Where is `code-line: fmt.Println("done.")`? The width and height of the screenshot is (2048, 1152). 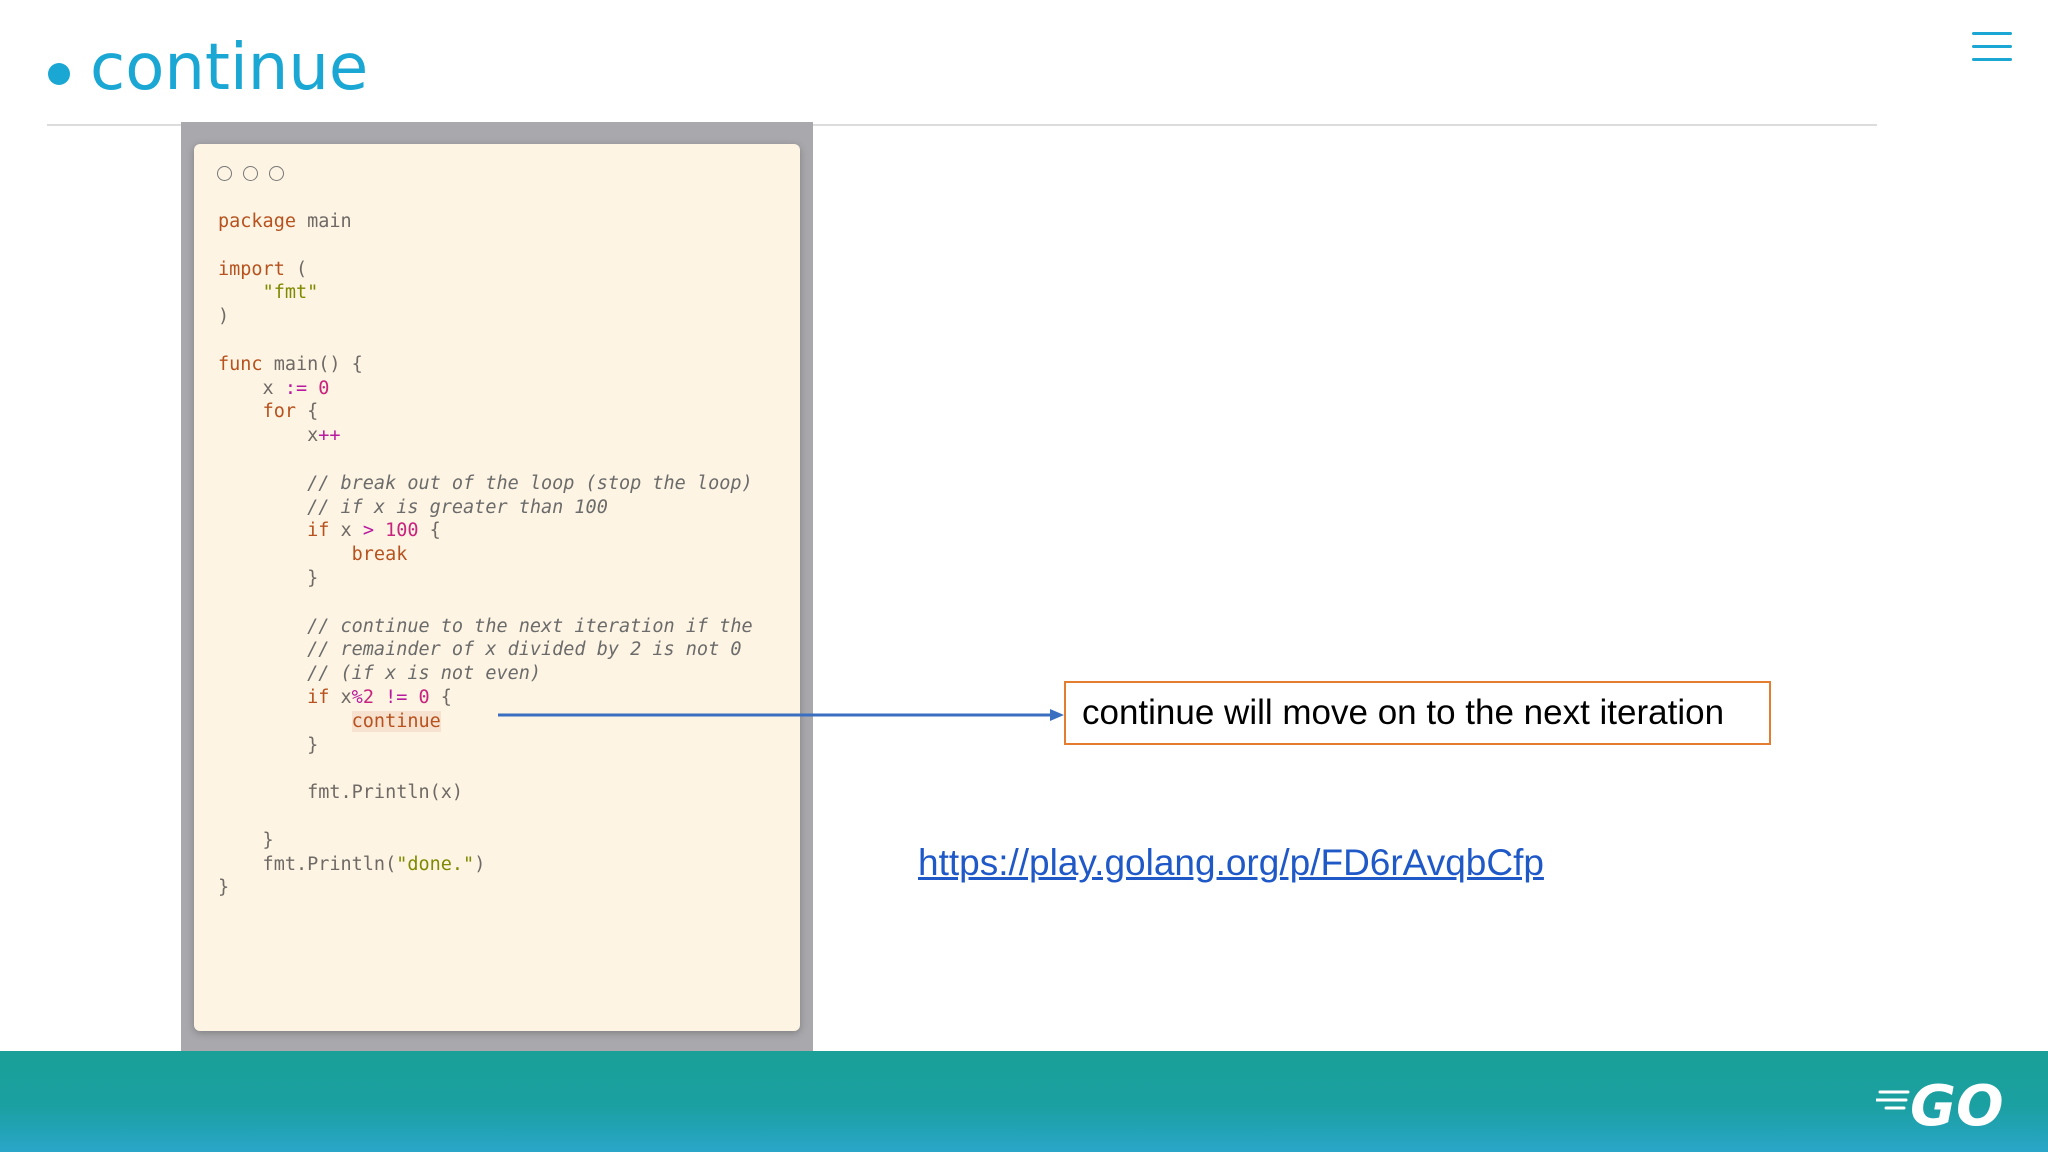 code-line: fmt.Println("done.") is located at coordinates (352, 864).